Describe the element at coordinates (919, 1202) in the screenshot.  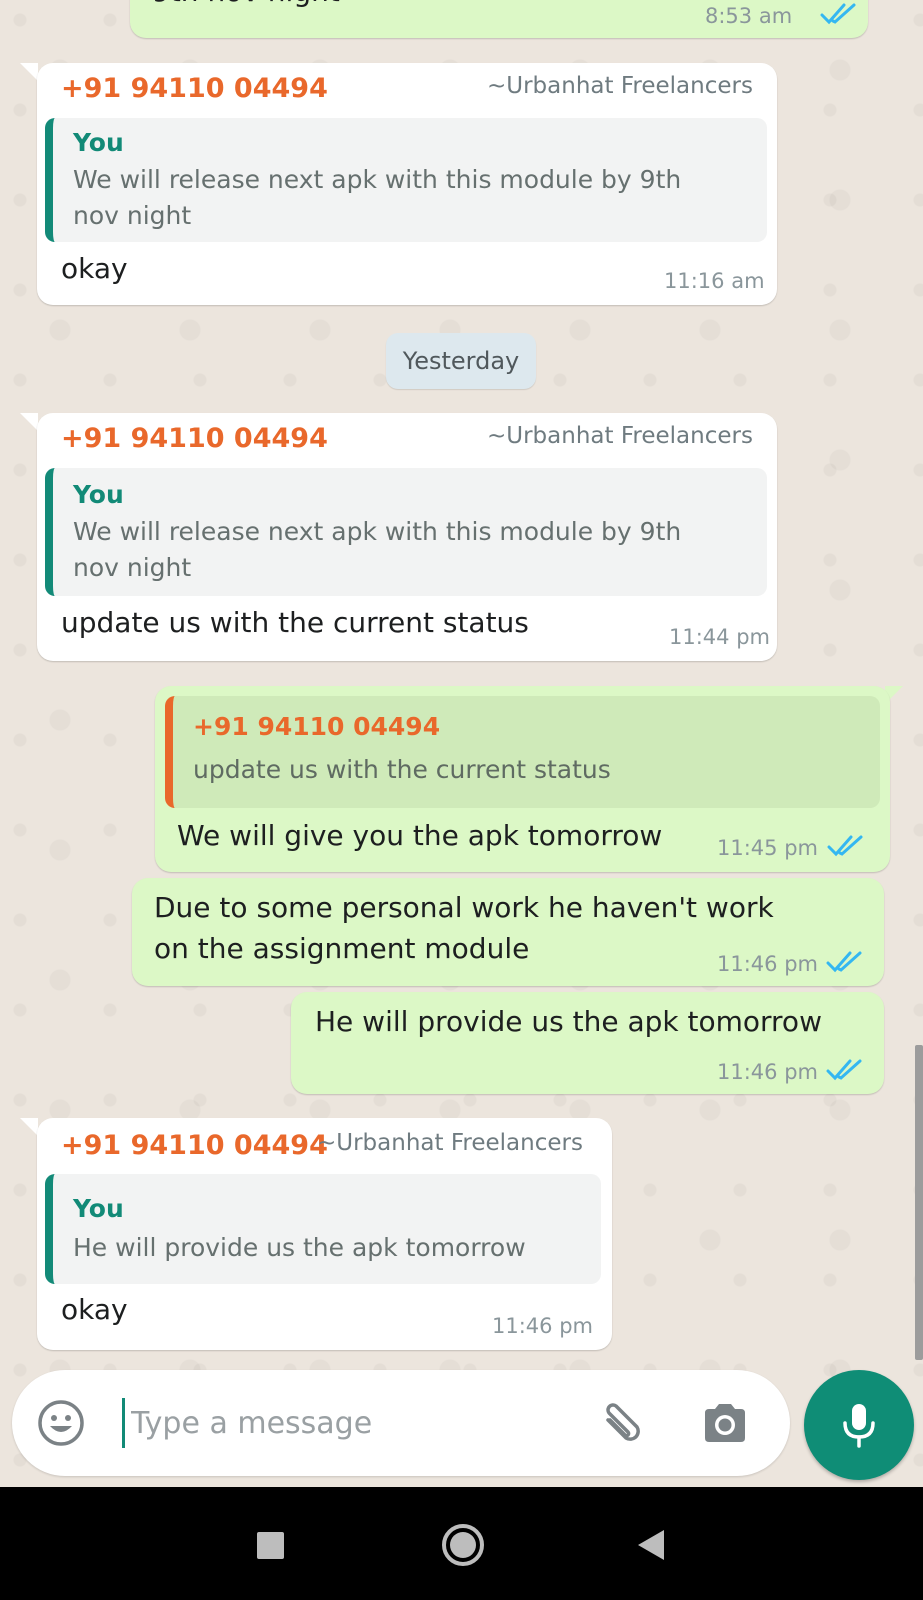
I see `scrollbar` at that location.